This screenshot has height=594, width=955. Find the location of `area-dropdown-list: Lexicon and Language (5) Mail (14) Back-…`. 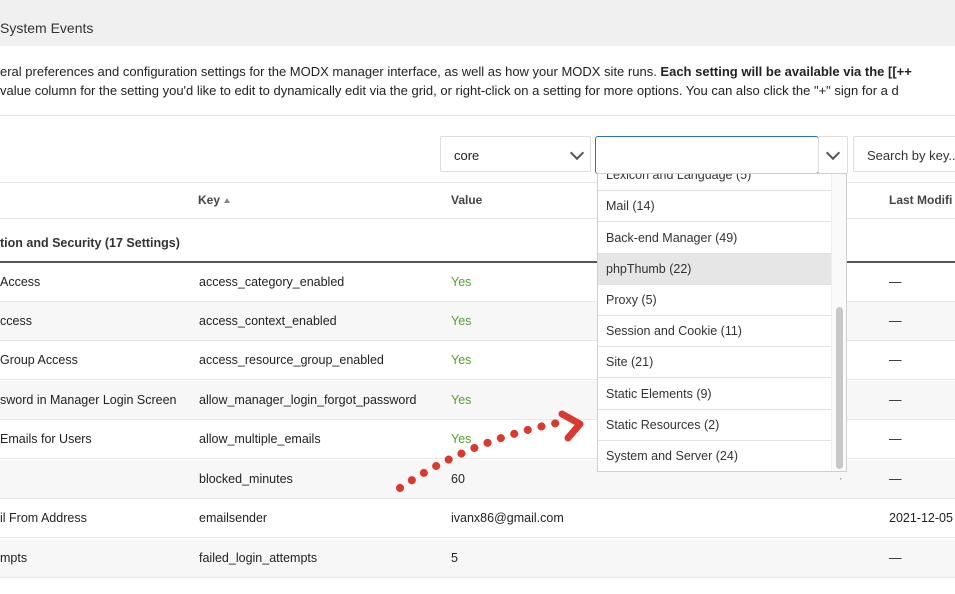

area-dropdown-list: Lexicon and Language (5) Mail (14) Back-… is located at coordinates (722, 322).